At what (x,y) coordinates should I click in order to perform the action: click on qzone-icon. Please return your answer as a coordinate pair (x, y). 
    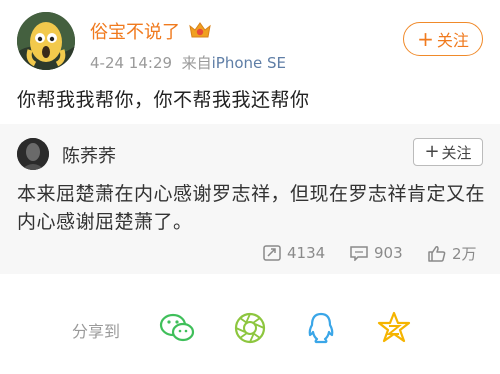
    Looking at the image, I should click on (394, 328).